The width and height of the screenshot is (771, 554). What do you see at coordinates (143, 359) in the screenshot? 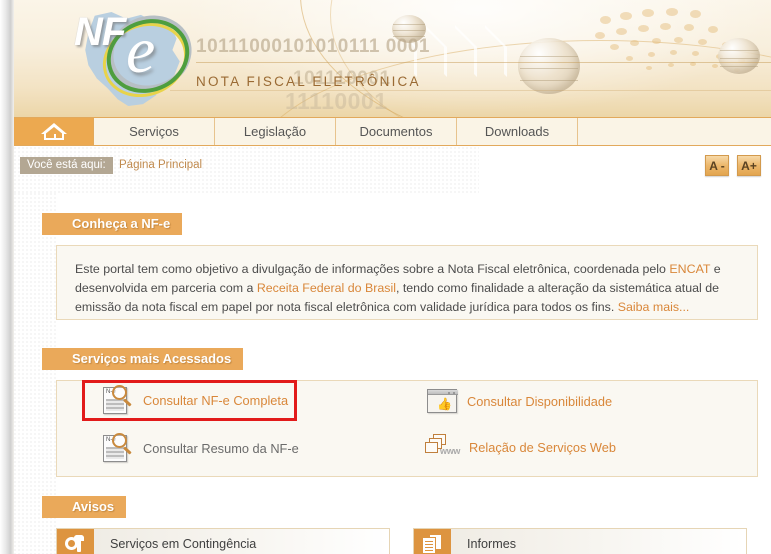
I see `section-title-servicos: Serviços mais Acessados` at bounding box center [143, 359].